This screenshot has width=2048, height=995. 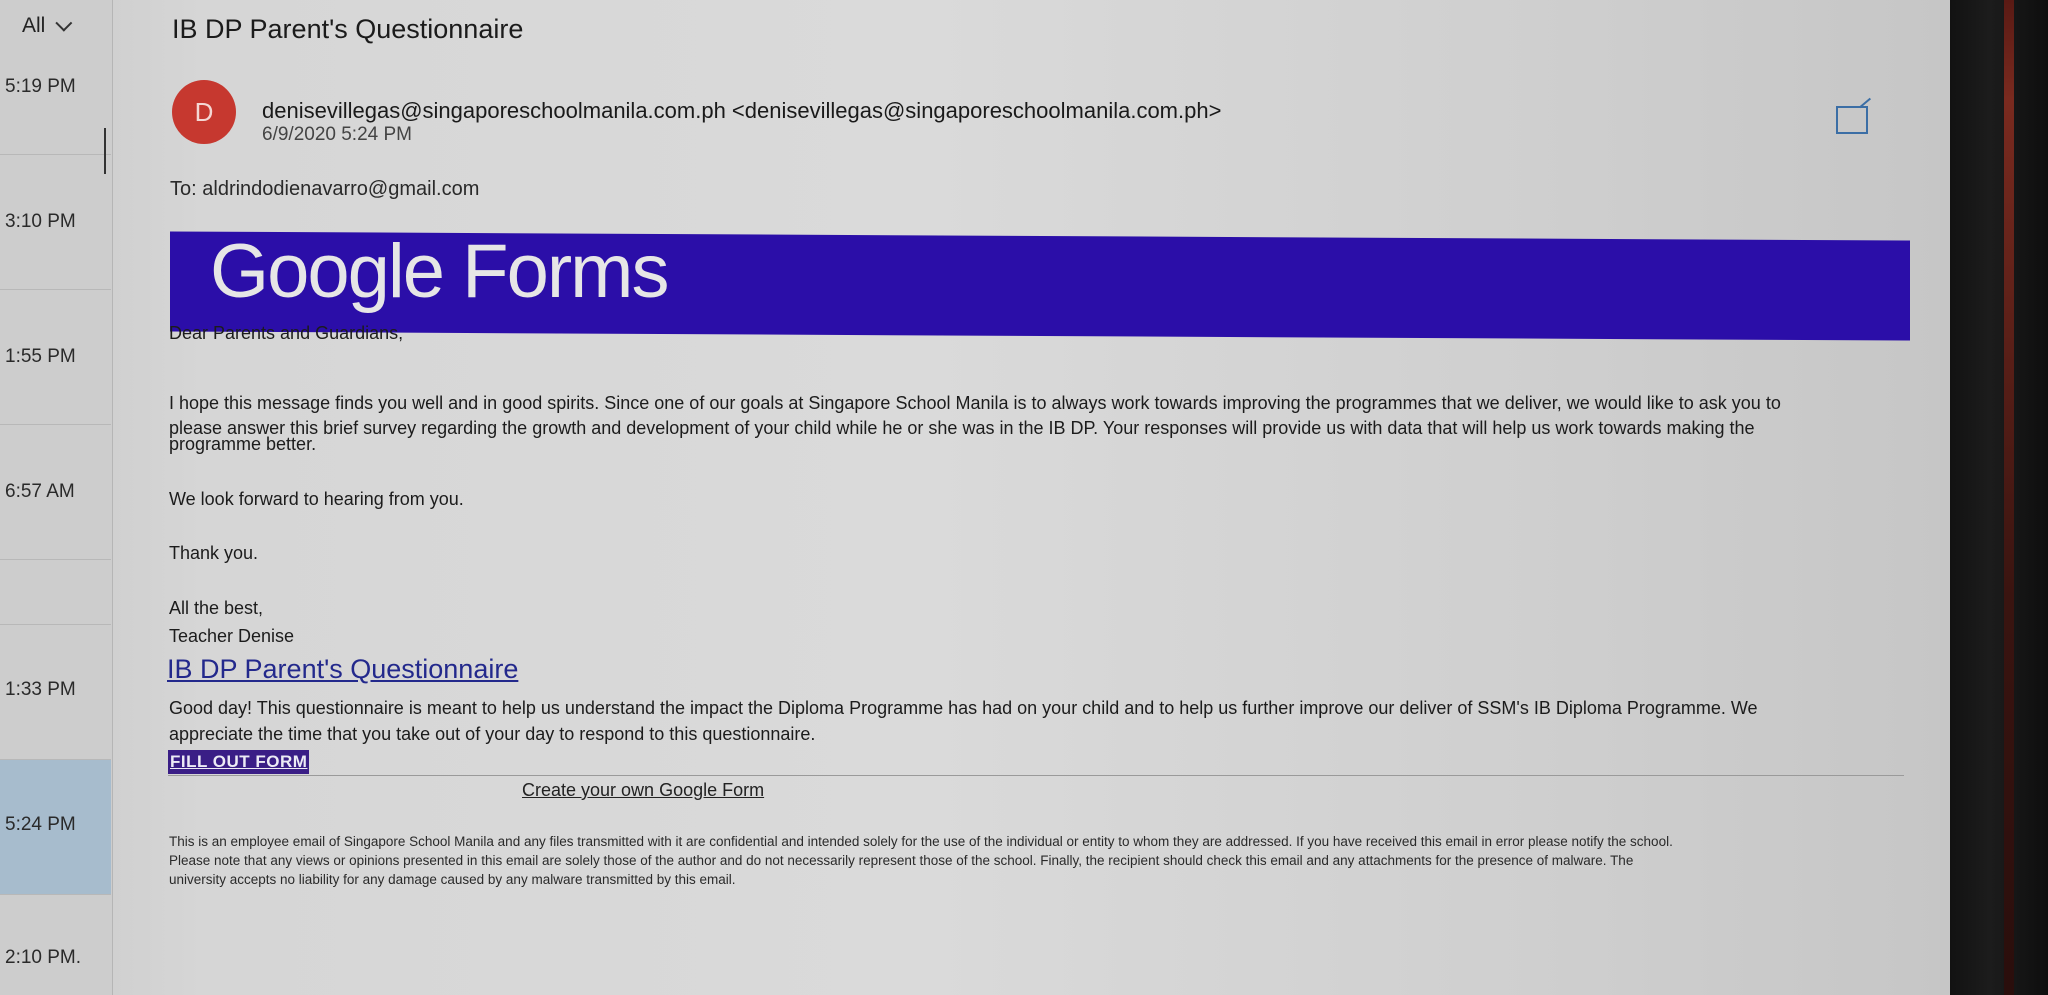 I want to click on to-label: To:, so click(x=183, y=189).